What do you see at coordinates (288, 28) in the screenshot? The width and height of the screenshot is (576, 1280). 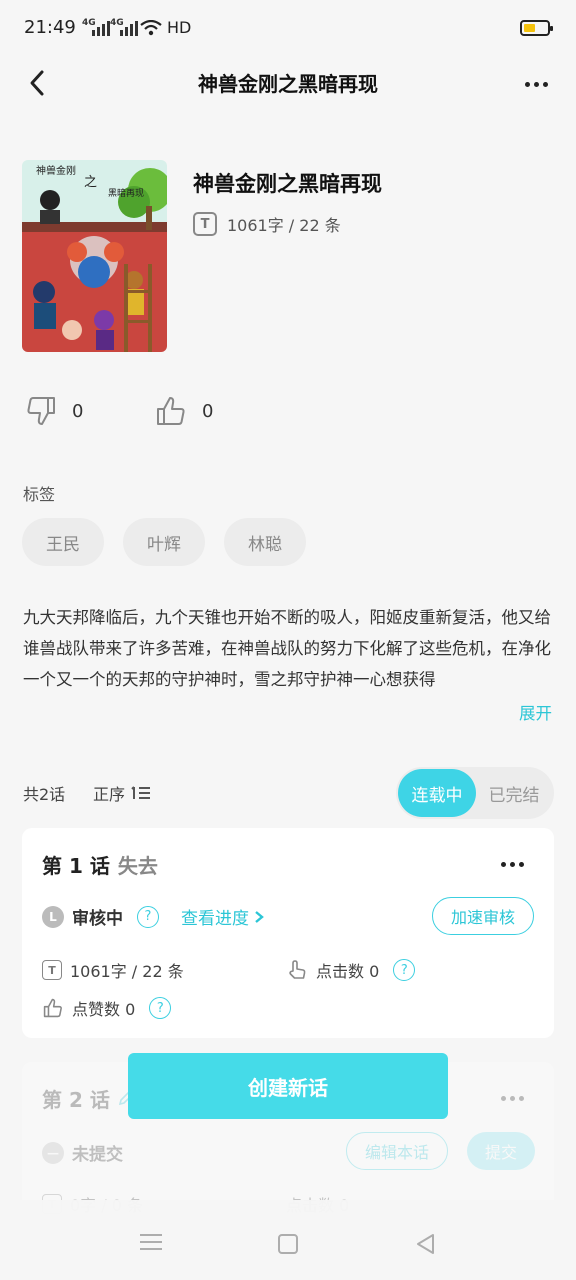 I see `status-bar: 21:49 4G 4G HD` at bounding box center [288, 28].